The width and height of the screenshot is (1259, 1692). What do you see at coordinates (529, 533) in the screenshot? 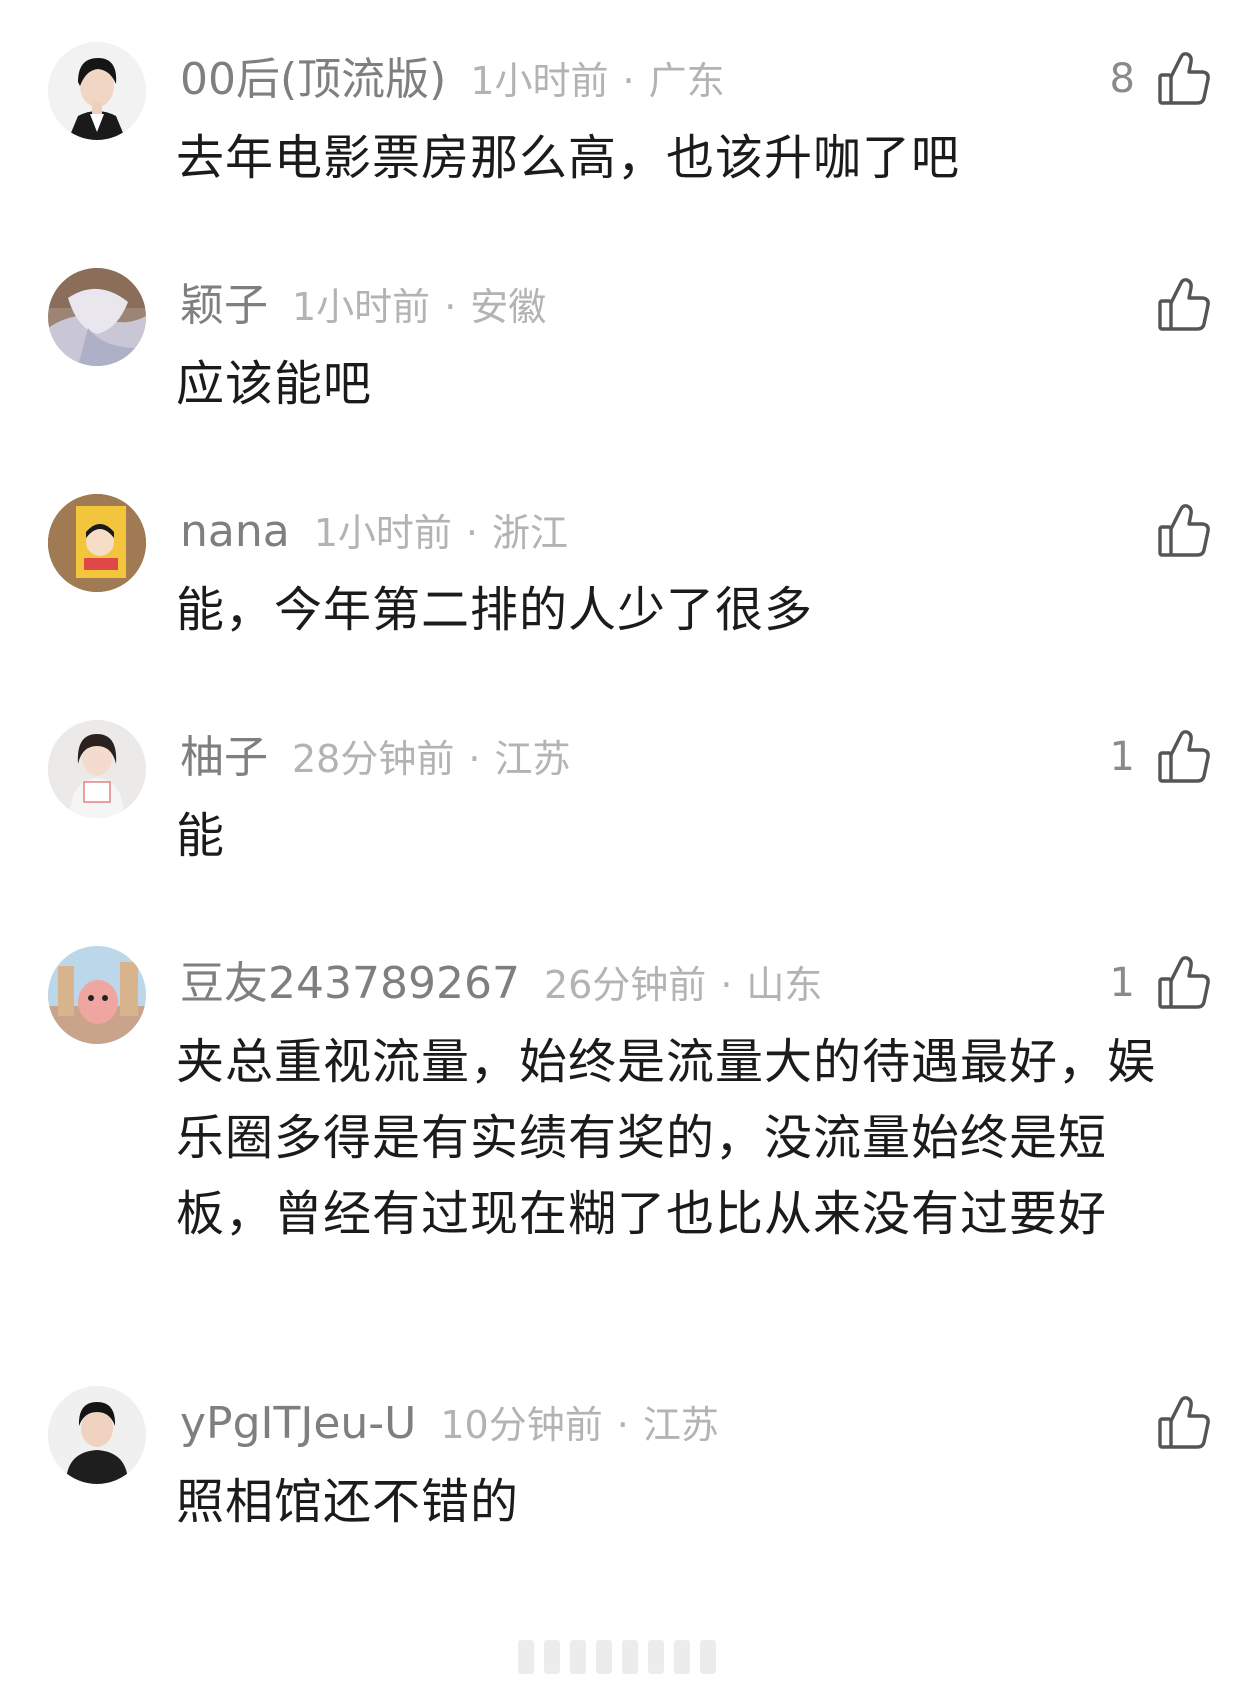
I see `comment-location: 浙江` at bounding box center [529, 533].